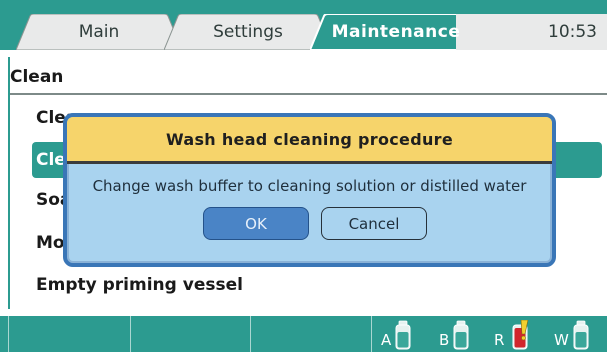 This screenshot has height=352, width=607. What do you see at coordinates (139, 285) in the screenshot?
I see `list-item-empty-priming-vessel: Empty priming vessel` at bounding box center [139, 285].